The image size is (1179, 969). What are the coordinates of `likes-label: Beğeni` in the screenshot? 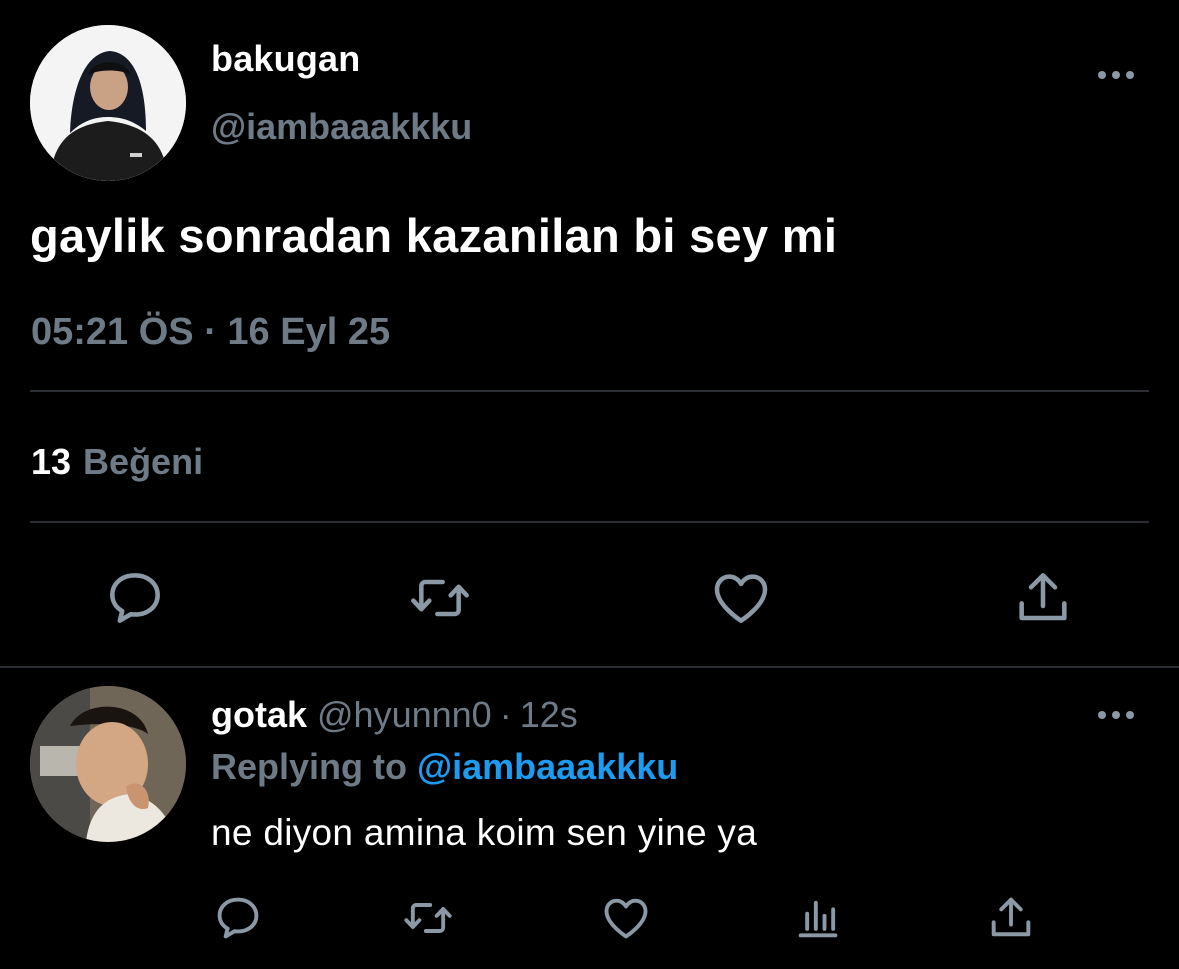 It's located at (143, 461).